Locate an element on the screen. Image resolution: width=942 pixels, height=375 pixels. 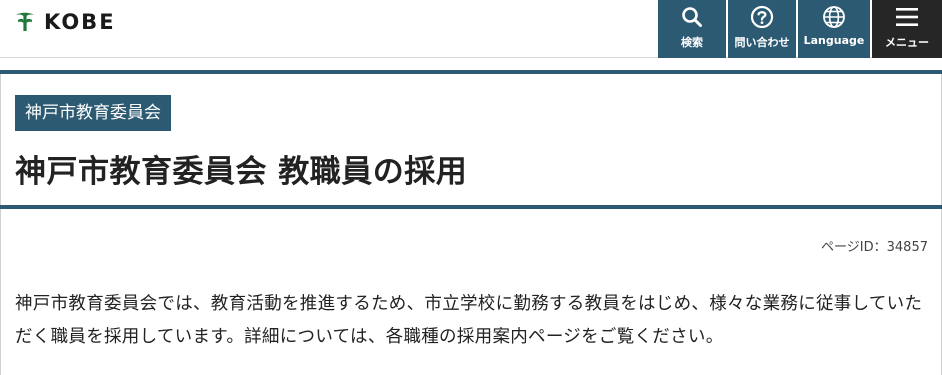
search-button: 検索 is located at coordinates (692, 29).